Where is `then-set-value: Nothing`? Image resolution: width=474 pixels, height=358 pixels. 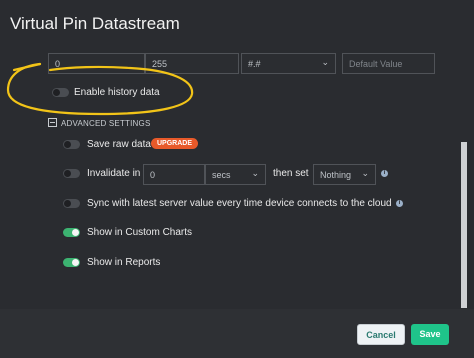 then-set-value: Nothing is located at coordinates (336, 175).